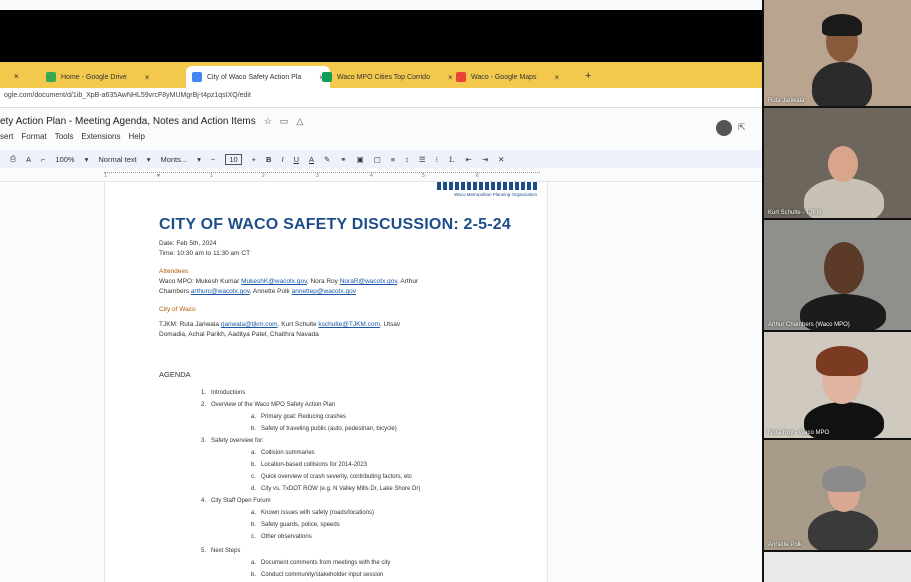 The height and width of the screenshot is (582, 911). What do you see at coordinates (837, 163) in the screenshot?
I see `participant-tile: Kurt Schulte - TJKM` at bounding box center [837, 163].